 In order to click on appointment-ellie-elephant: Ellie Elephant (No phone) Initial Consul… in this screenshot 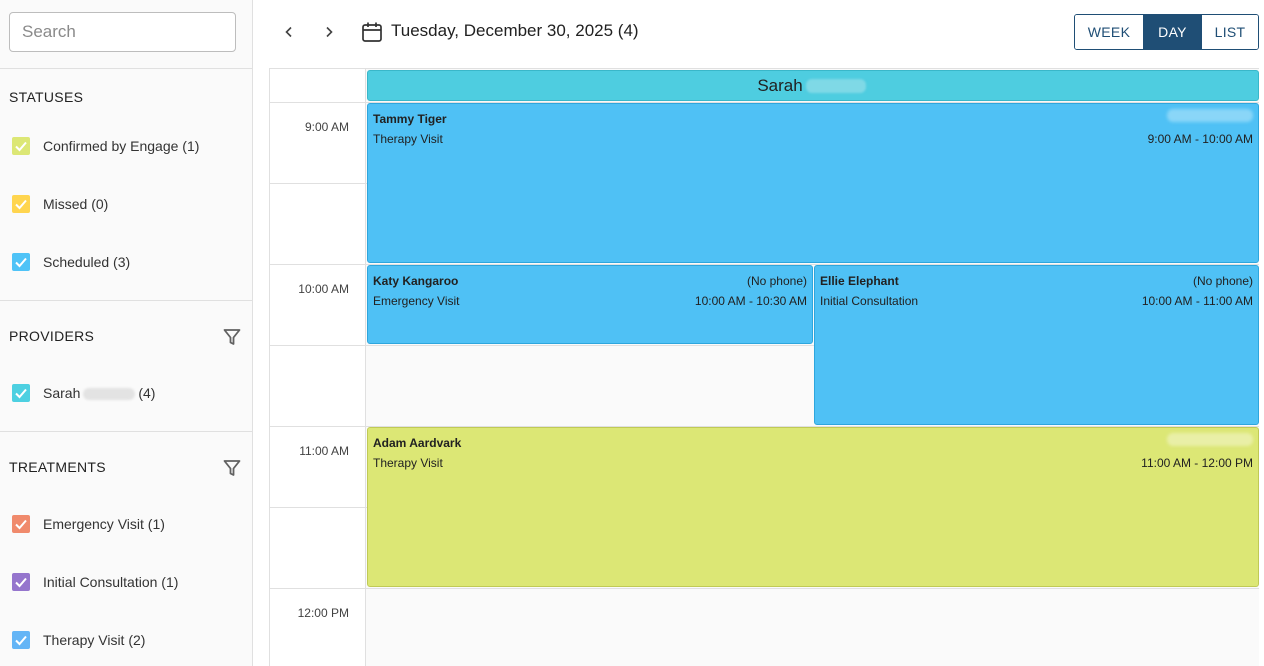, I will do `click(1036, 345)`.